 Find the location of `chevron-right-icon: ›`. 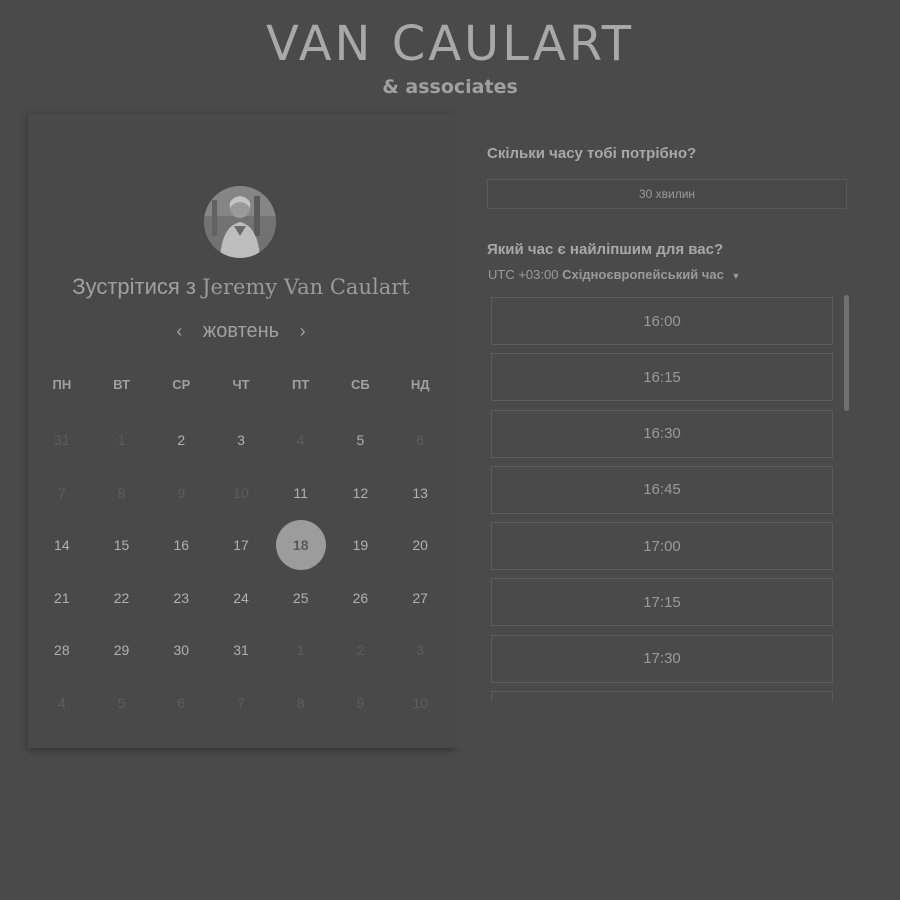

chevron-right-icon: › is located at coordinates (303, 331).